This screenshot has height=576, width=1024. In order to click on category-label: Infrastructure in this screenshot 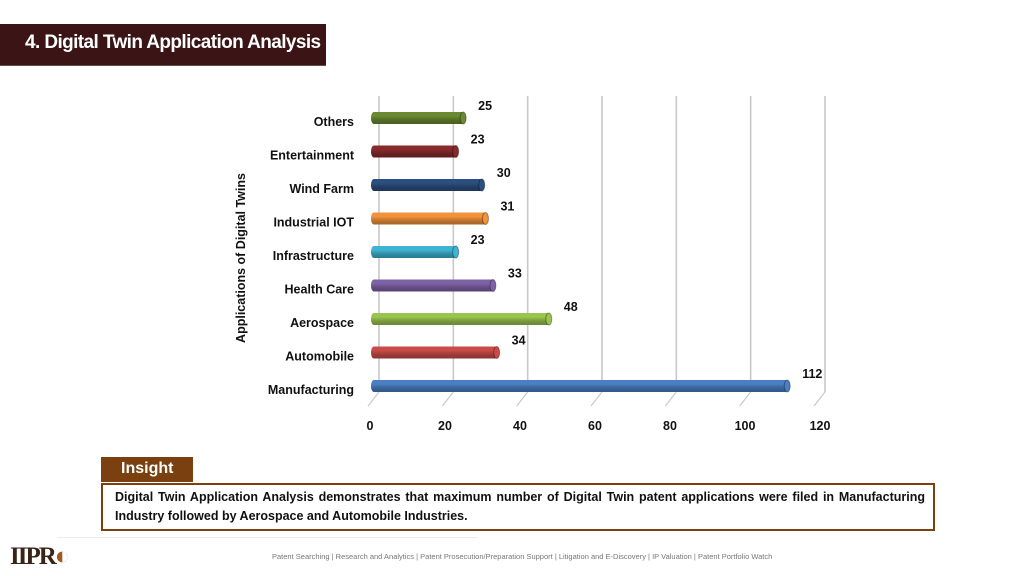, I will do `click(313, 256)`.